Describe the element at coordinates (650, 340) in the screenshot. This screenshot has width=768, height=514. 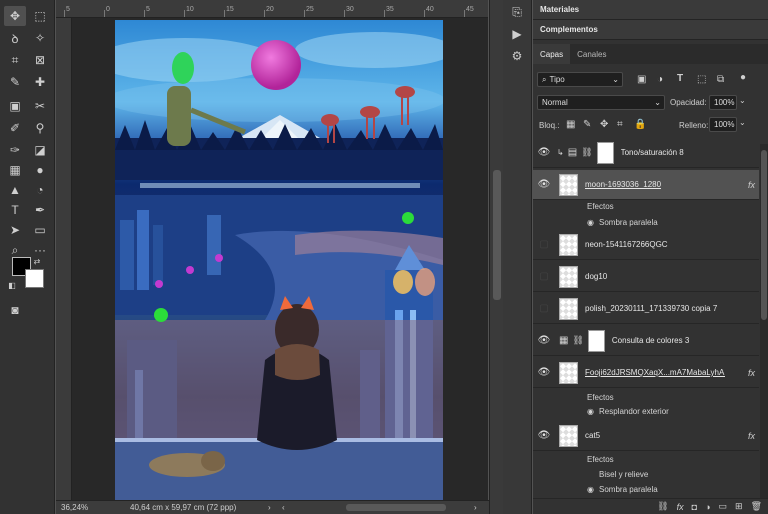
I see `layer-name: Consulta de colores 3` at that location.